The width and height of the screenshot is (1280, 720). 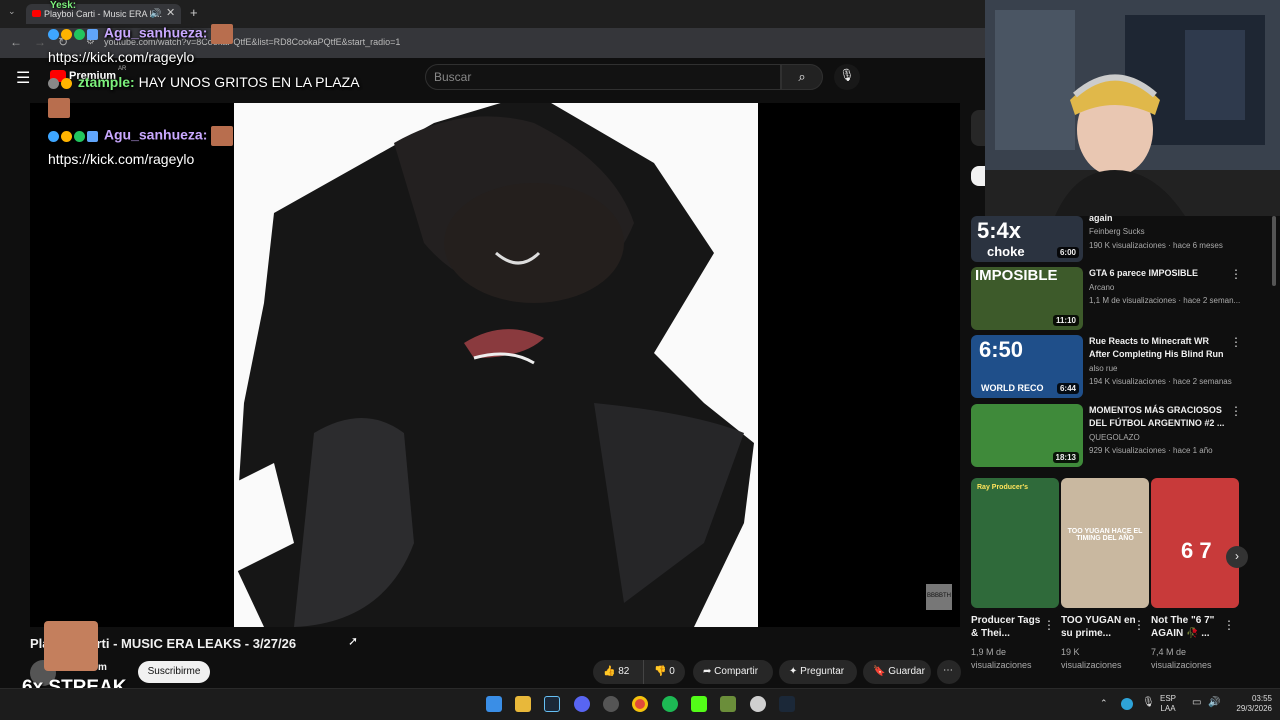 I want to click on video-thumbnail: 6:50 WORLD RECO 6:44, so click(x=1027, y=366).